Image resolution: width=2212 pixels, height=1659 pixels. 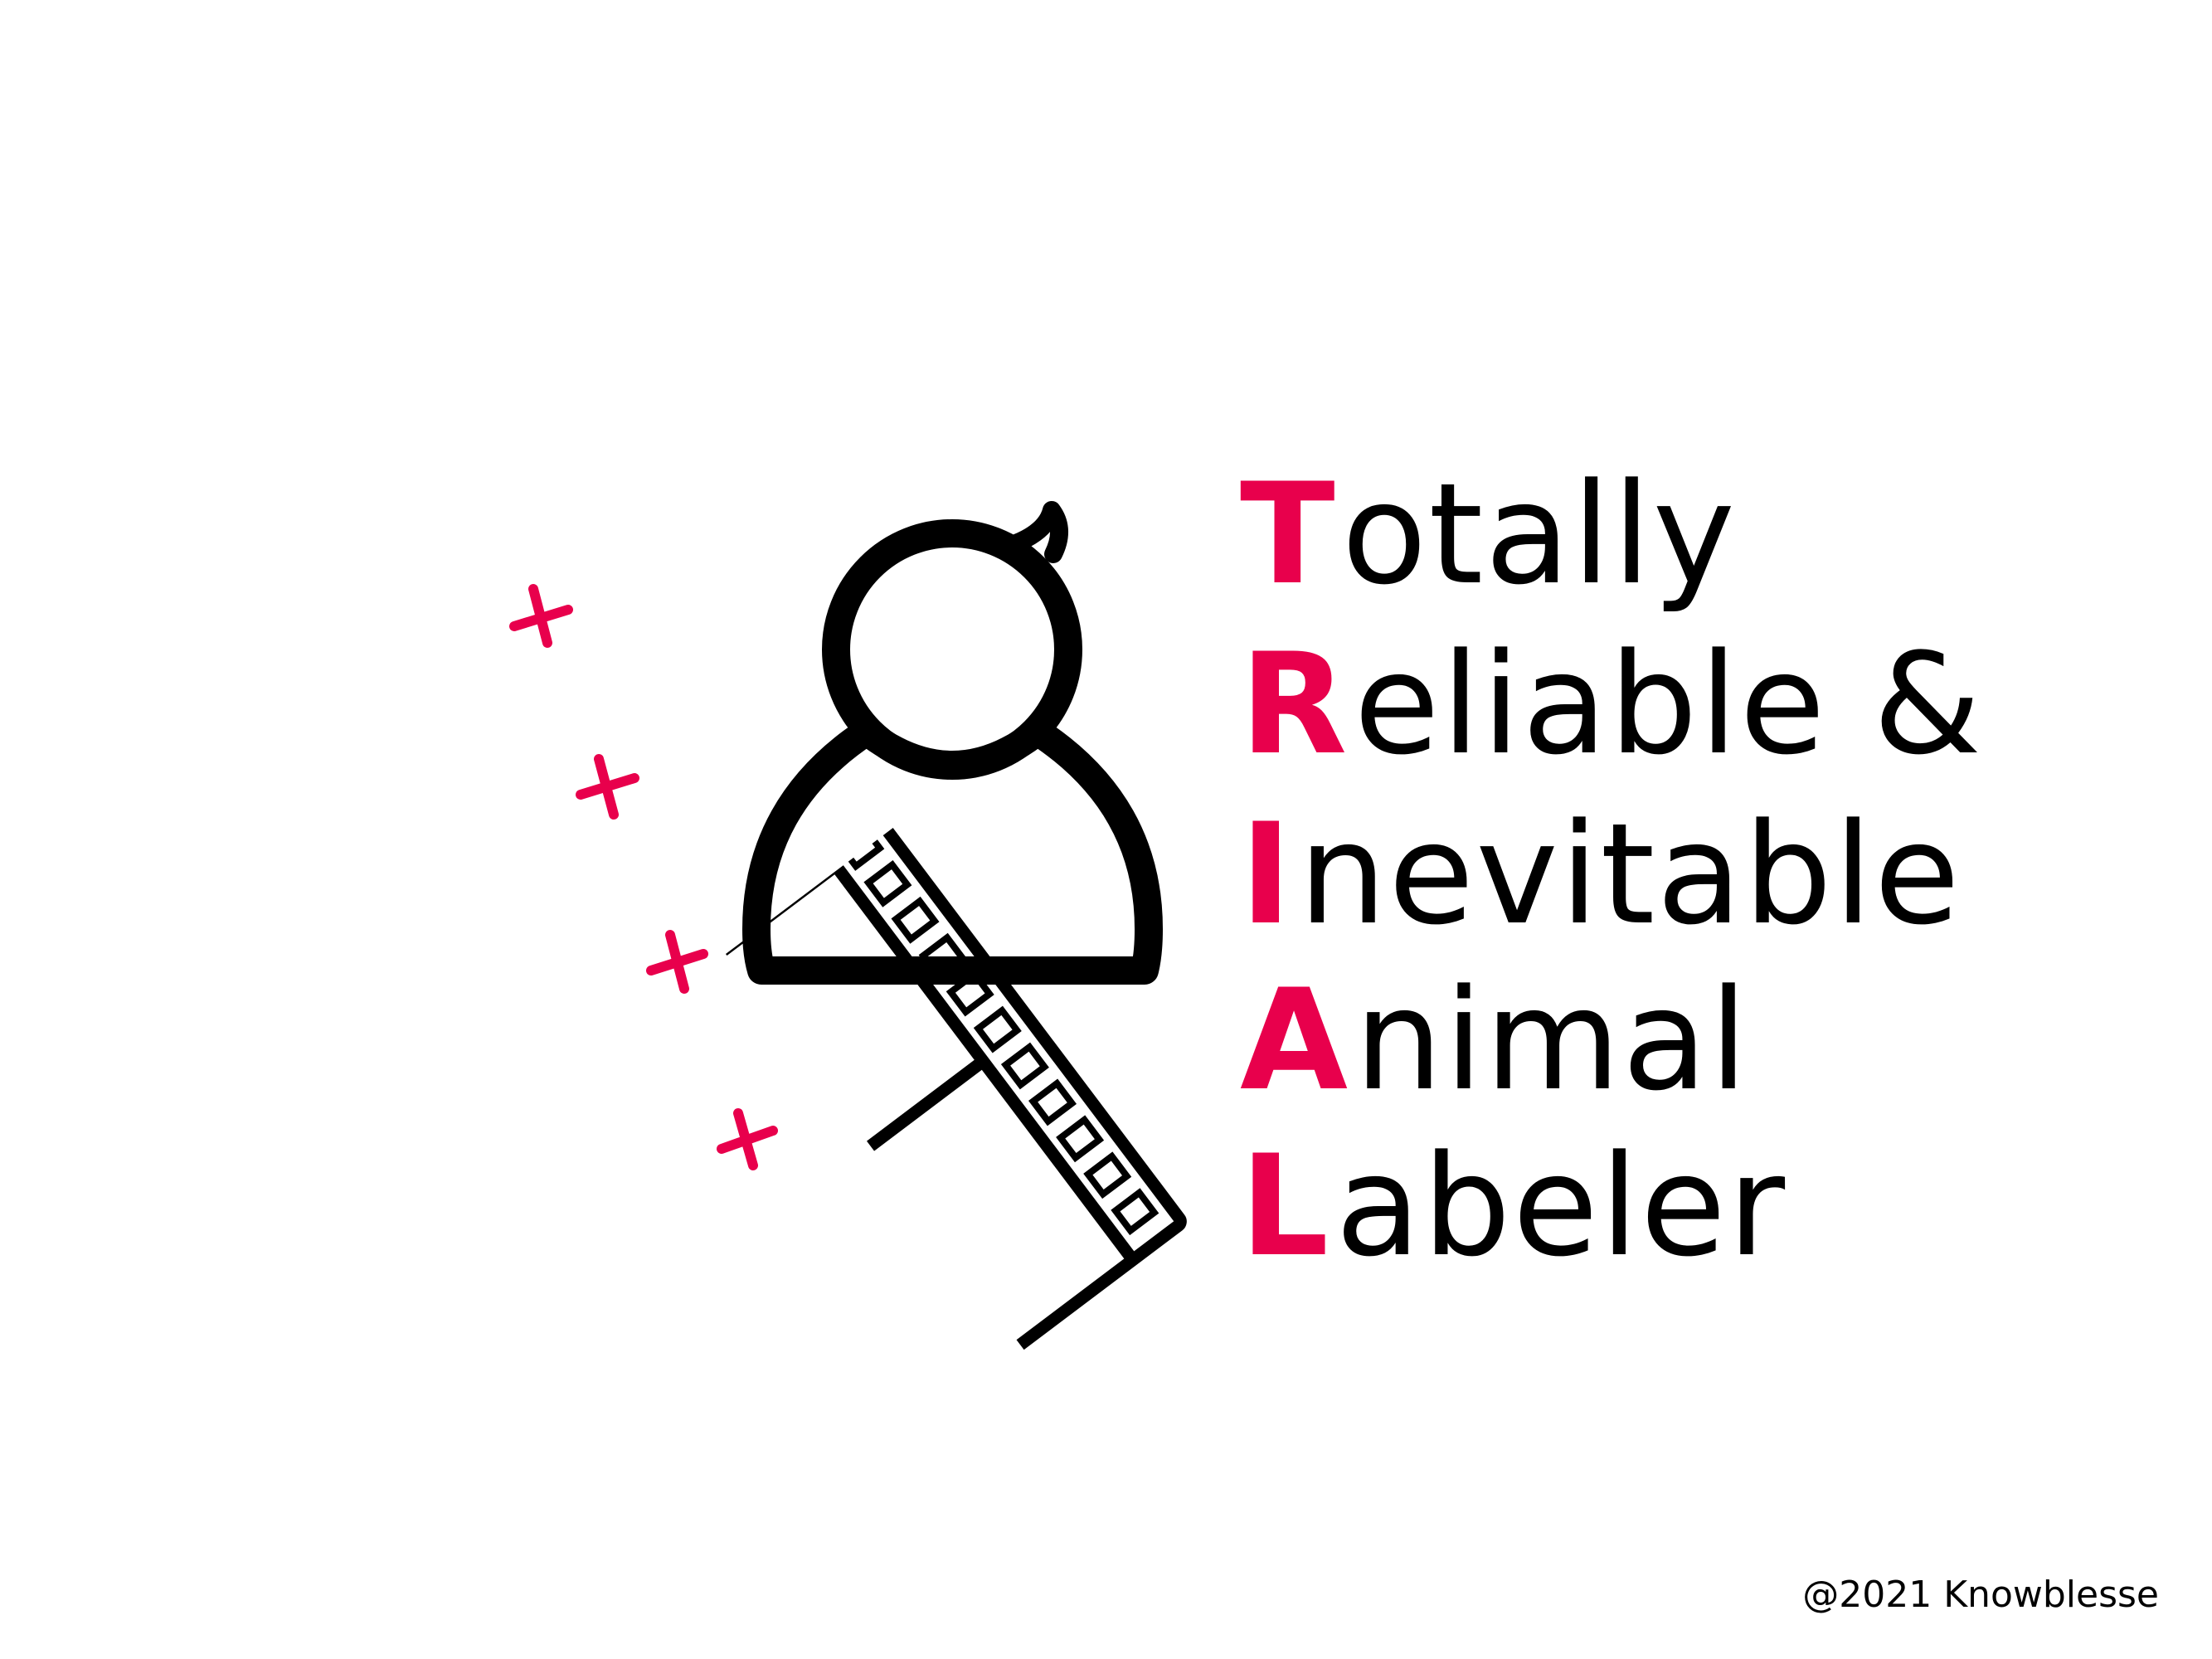 What do you see at coordinates (1267, 874) in the screenshot?
I see `acronym-initial: I` at bounding box center [1267, 874].